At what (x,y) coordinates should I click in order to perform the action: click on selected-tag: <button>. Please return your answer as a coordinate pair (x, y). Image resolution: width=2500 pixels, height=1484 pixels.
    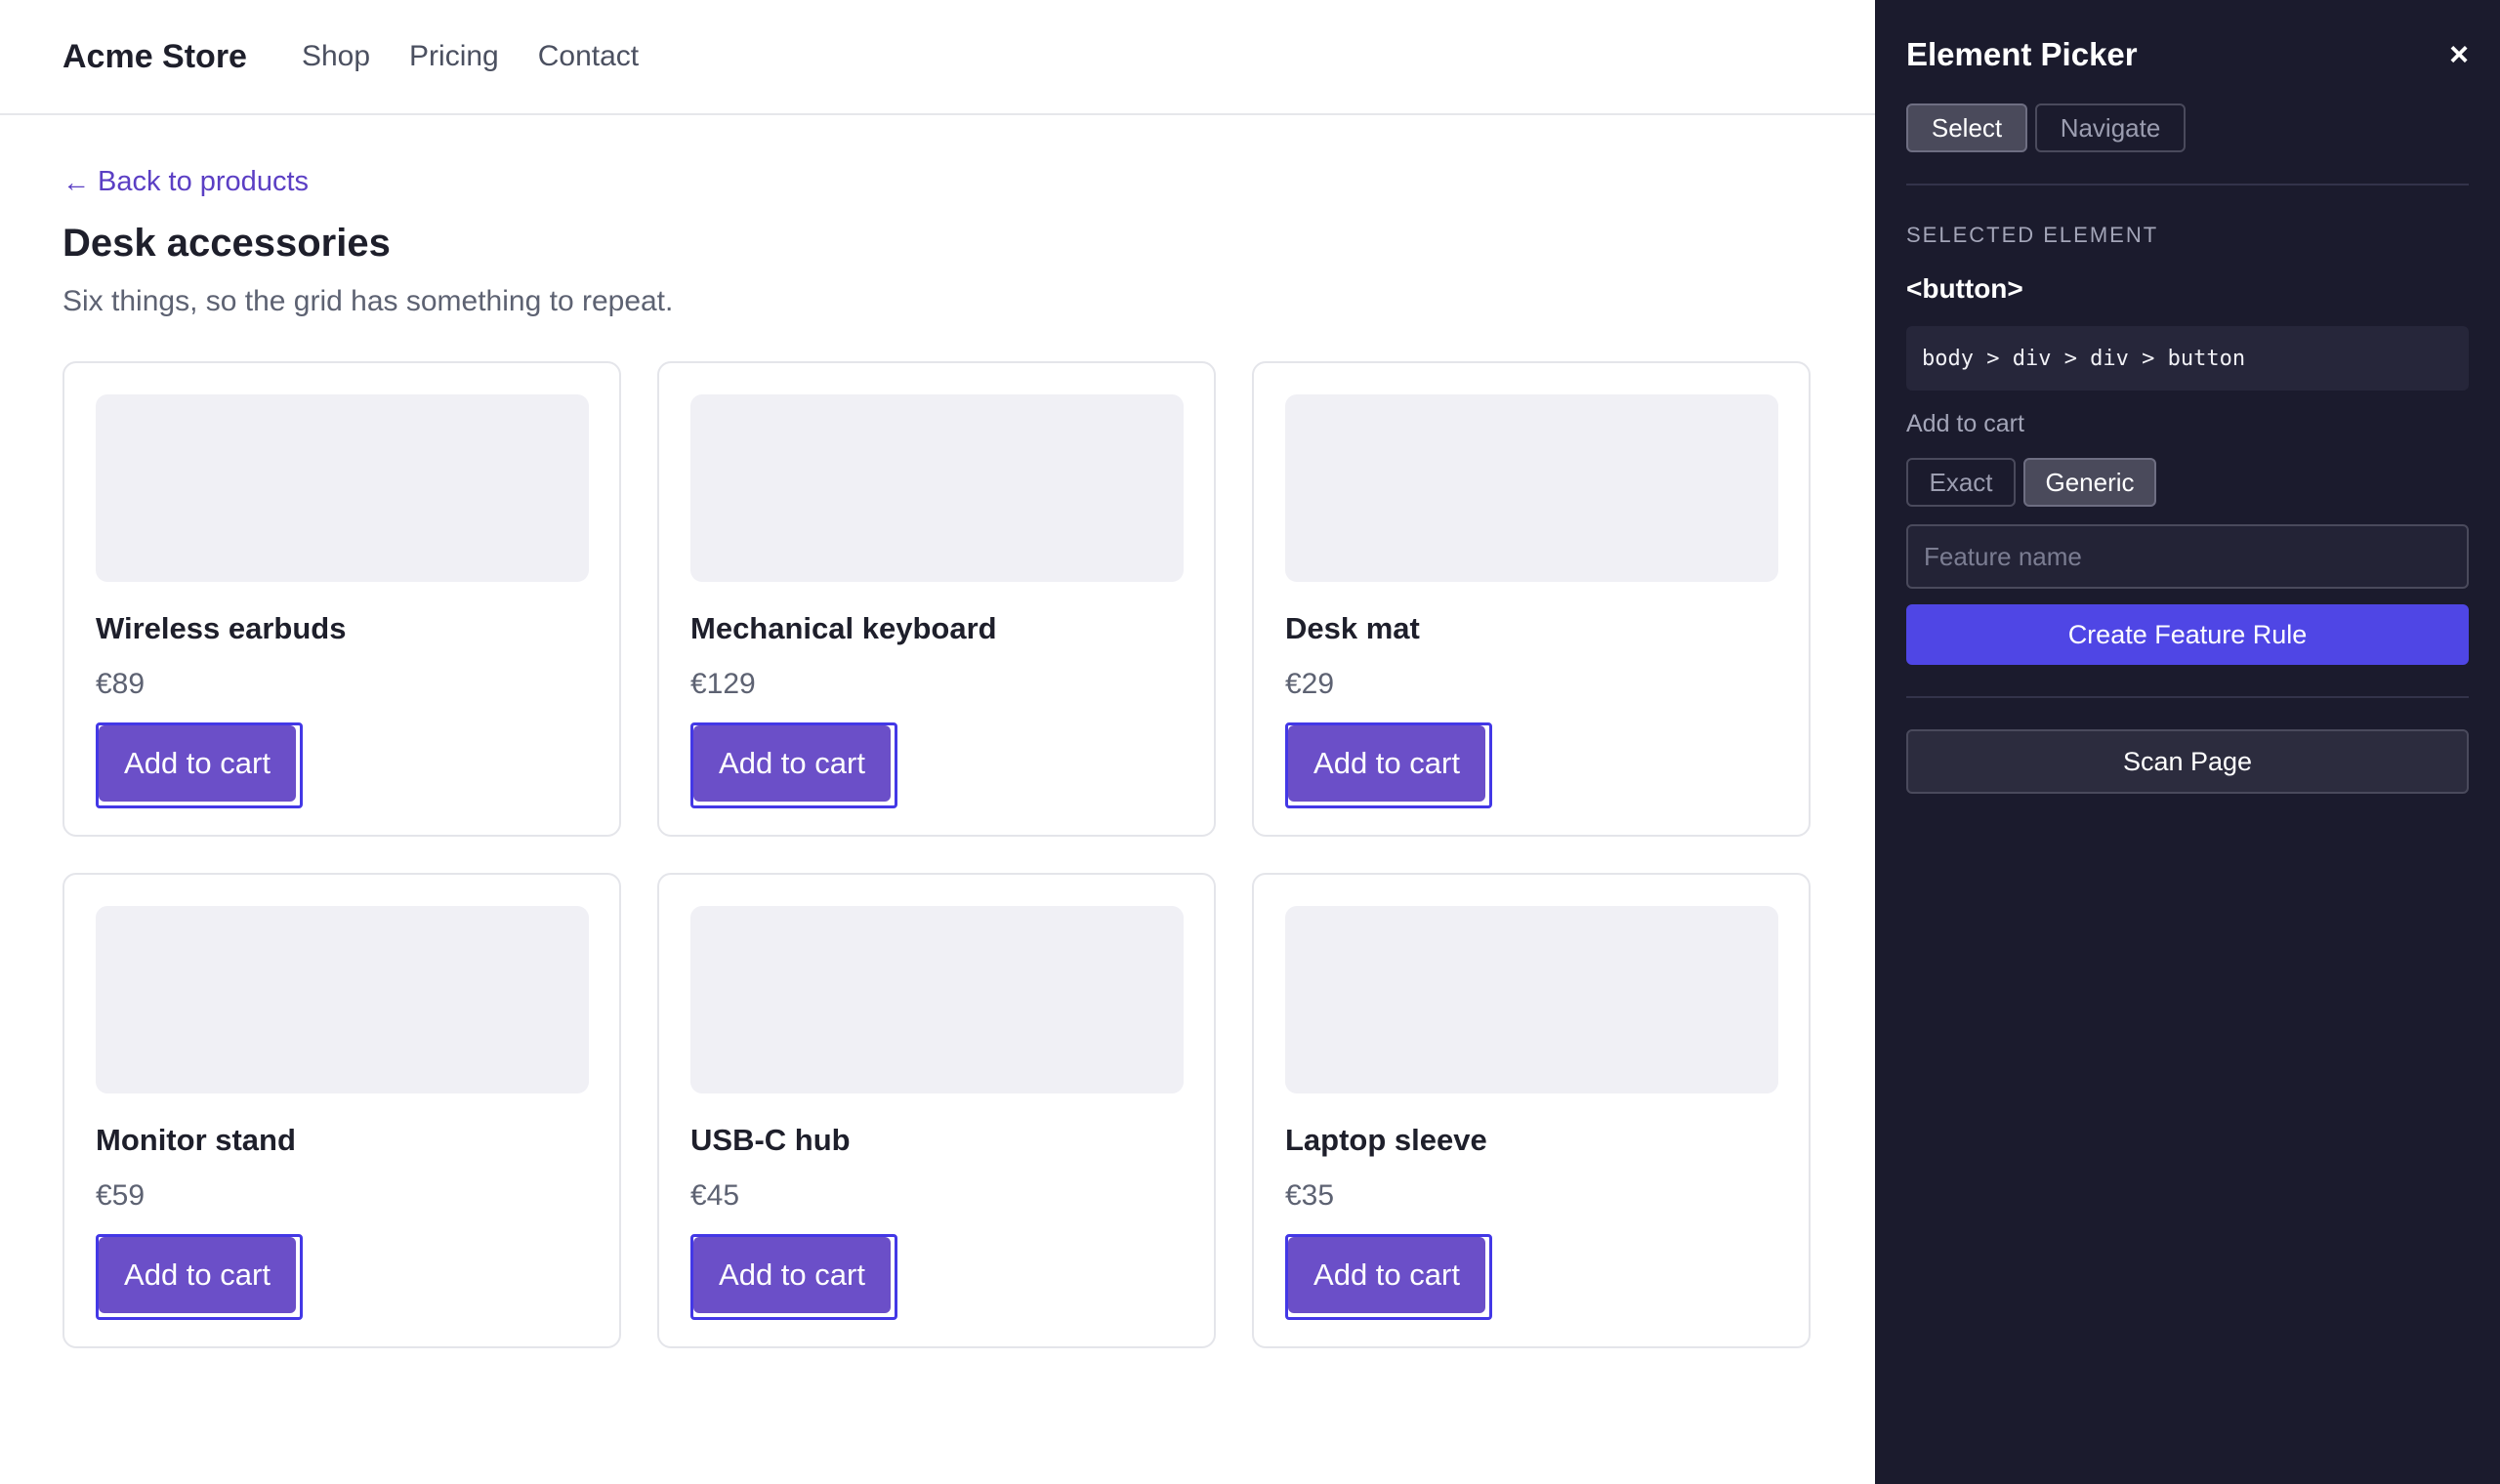
    Looking at the image, I should click on (1965, 289).